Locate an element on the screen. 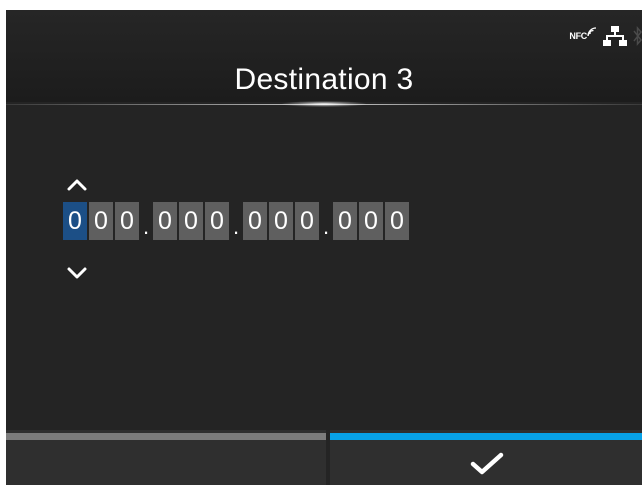  ip-digit-3: 0 is located at coordinates (127, 221).